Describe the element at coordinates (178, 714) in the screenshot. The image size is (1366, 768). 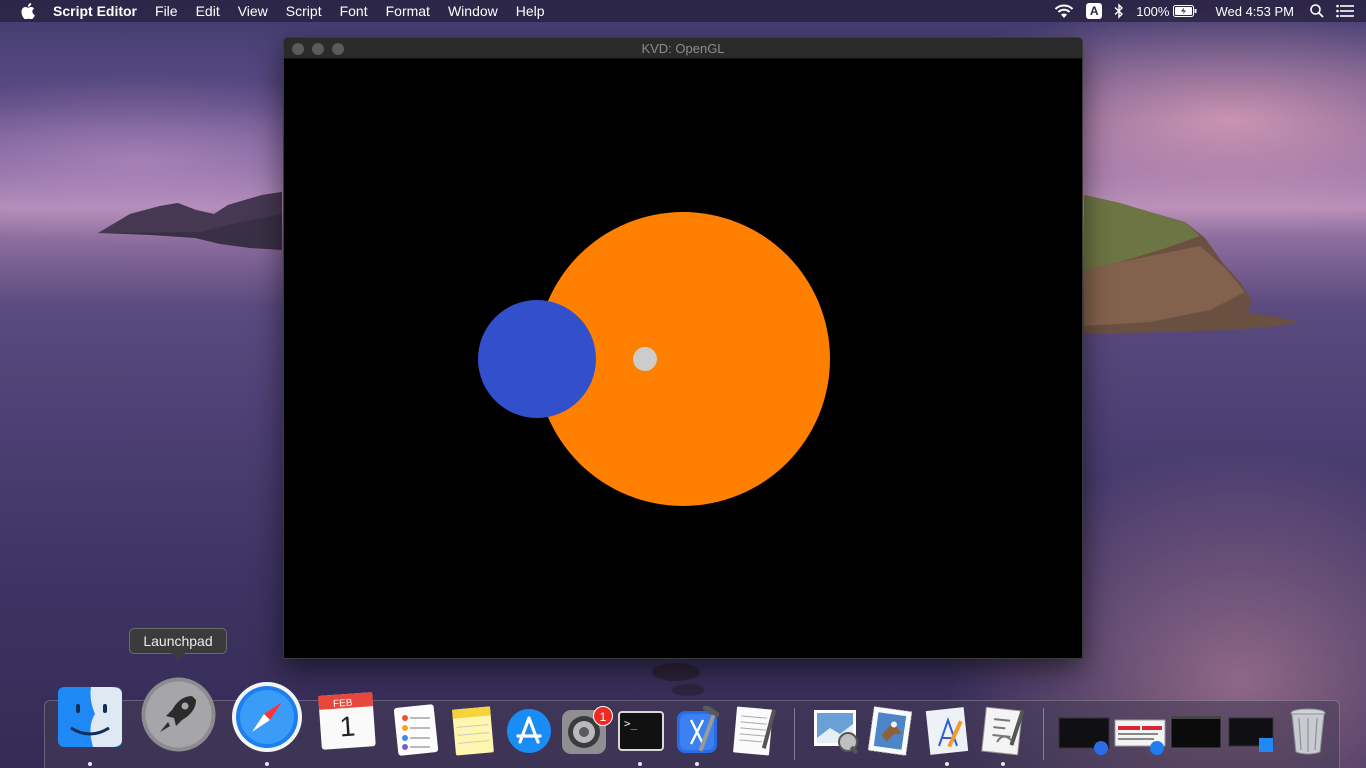
I see `launchpad-icon` at that location.